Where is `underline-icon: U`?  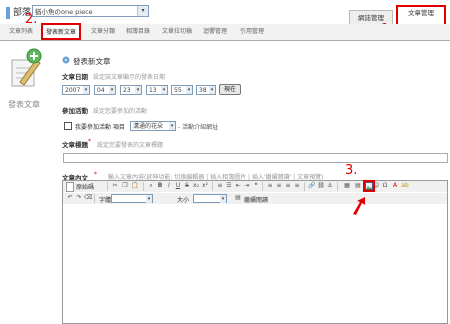 underline-icon: U is located at coordinates (178, 186).